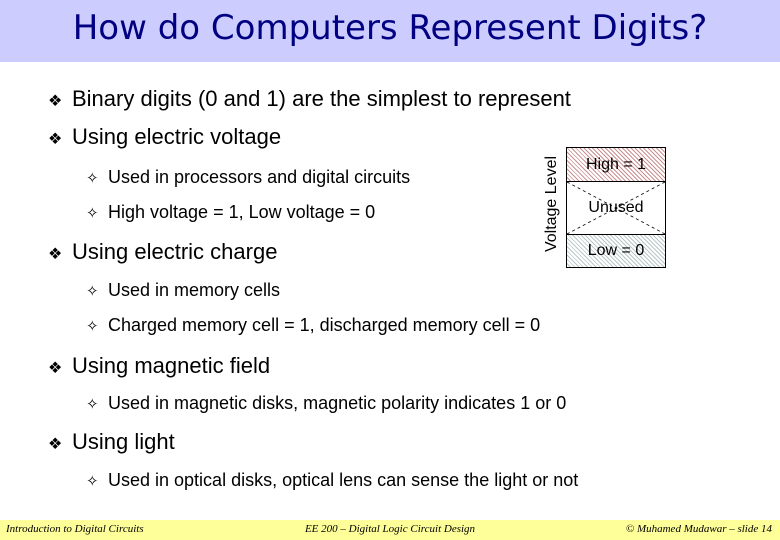 Image resolution: width=780 pixels, height=540 pixels. Describe the element at coordinates (242, 212) in the screenshot. I see `bullet-text: High voltage = 1, Low voltage = 0` at that location.